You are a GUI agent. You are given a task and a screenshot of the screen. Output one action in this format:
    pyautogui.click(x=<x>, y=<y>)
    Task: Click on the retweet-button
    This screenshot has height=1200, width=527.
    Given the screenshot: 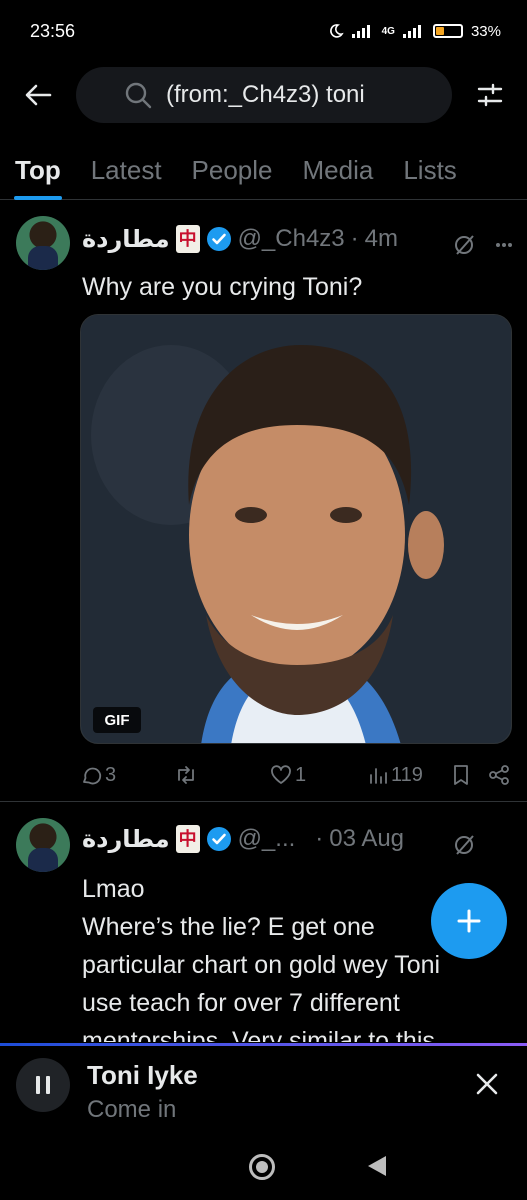 What is the action you would take?
    pyautogui.click(x=186, y=775)
    